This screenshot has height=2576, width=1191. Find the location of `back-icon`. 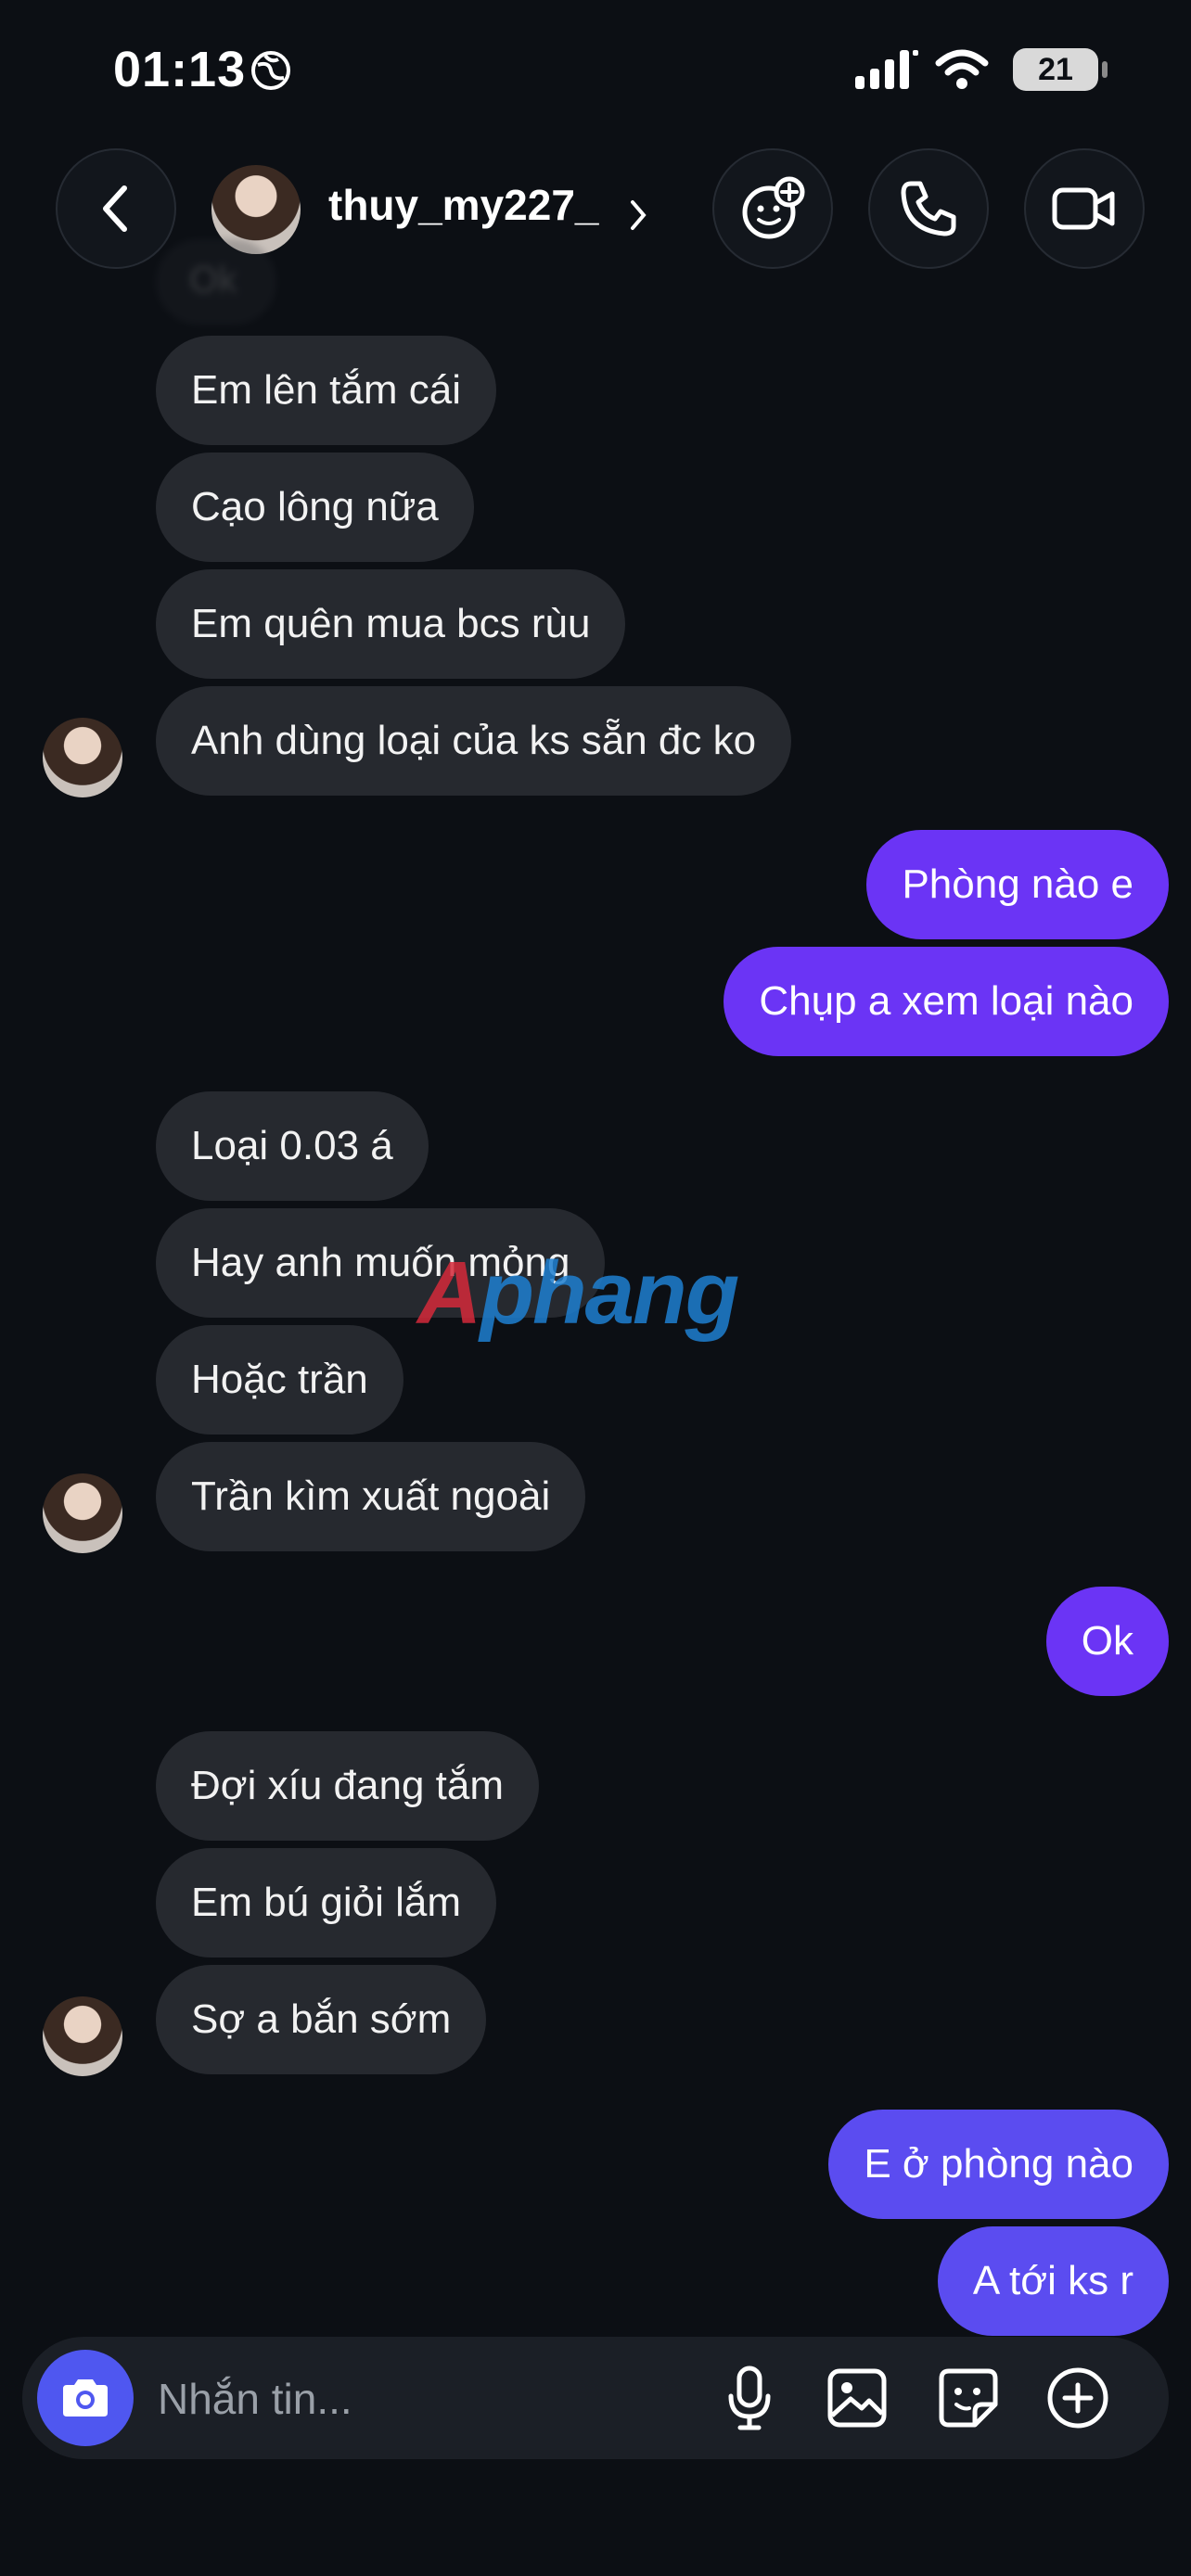

back-icon is located at coordinates (115, 208).